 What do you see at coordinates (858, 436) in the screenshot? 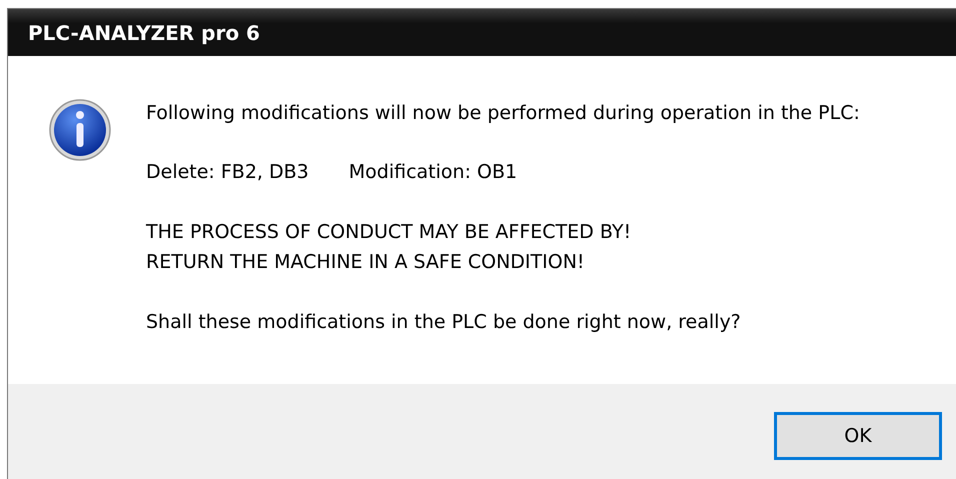
I see `ok-button: OK` at bounding box center [858, 436].